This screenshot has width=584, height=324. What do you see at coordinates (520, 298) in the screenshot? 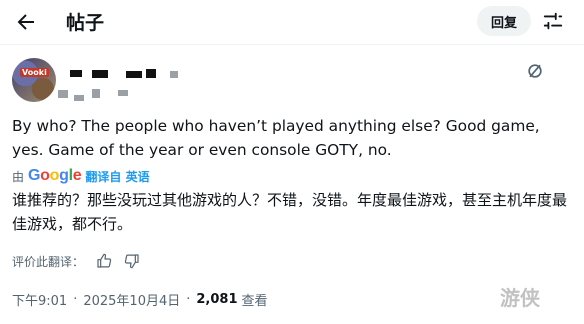
I see `watermark: 游侠` at bounding box center [520, 298].